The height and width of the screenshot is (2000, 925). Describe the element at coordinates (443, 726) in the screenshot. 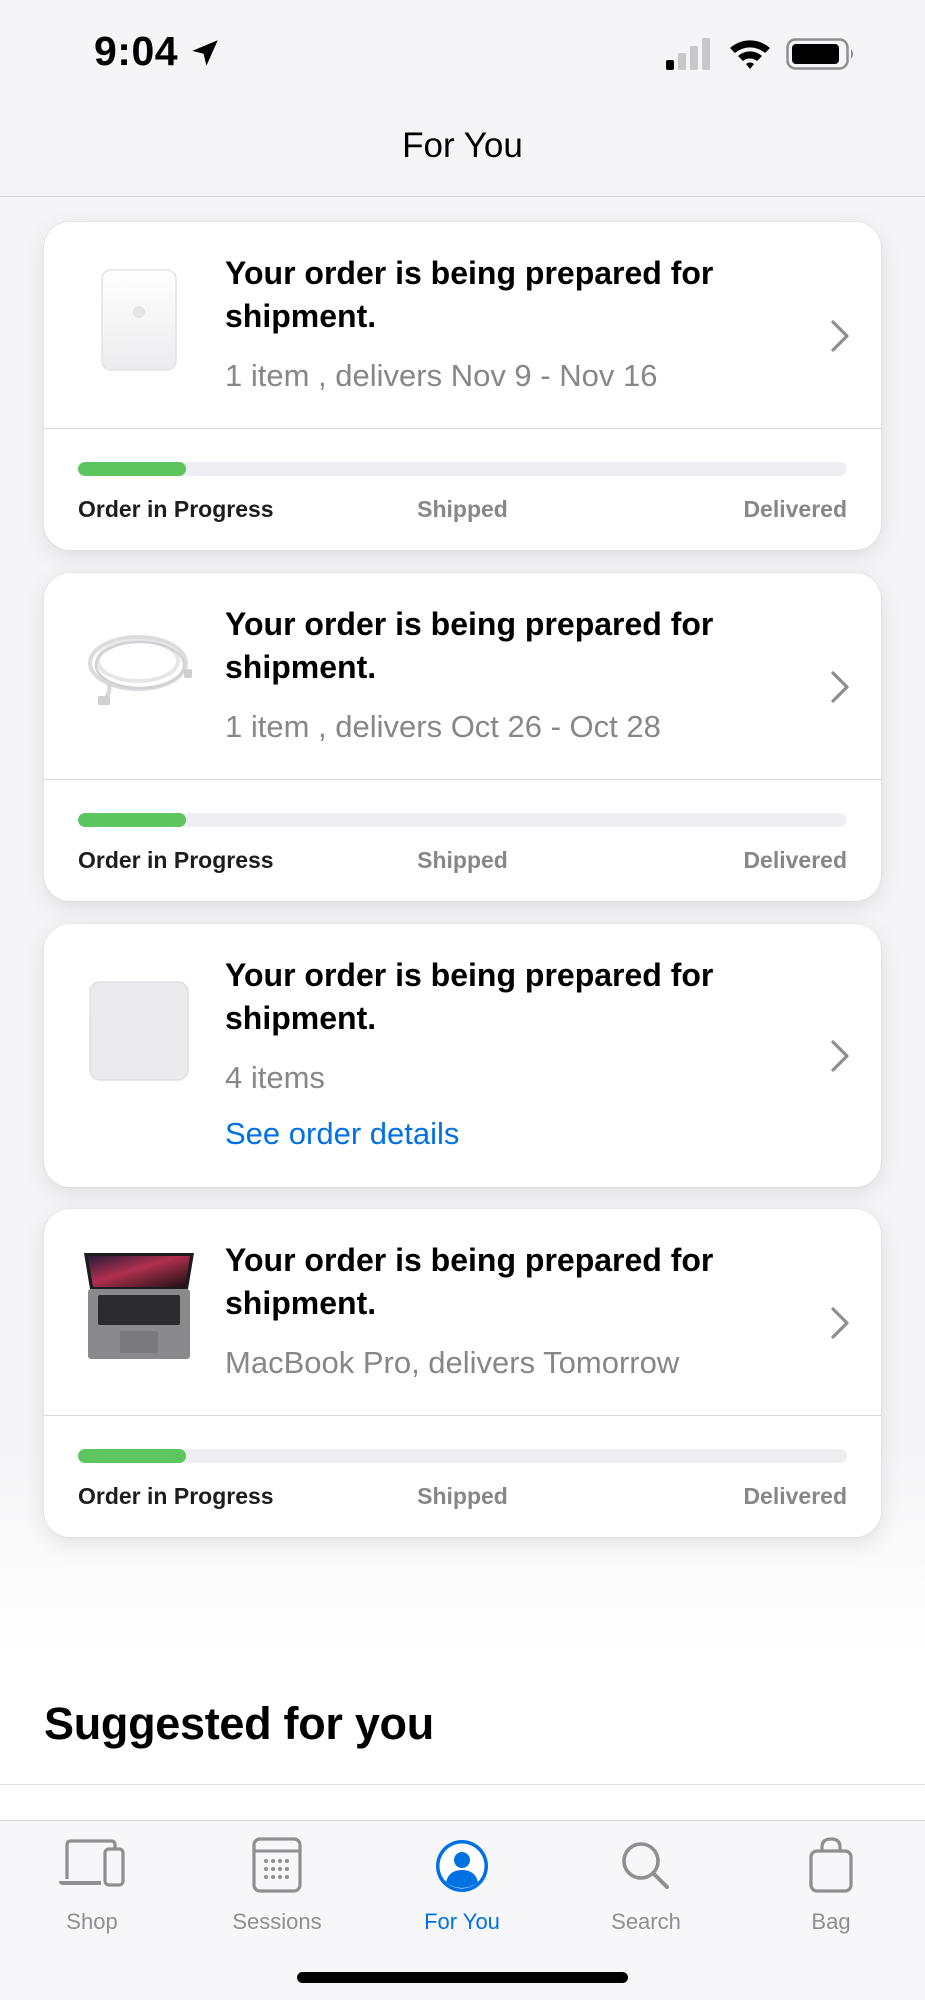

I see `order-delivery-info: 1 item , delivers Oct 26 - Oct 28` at that location.